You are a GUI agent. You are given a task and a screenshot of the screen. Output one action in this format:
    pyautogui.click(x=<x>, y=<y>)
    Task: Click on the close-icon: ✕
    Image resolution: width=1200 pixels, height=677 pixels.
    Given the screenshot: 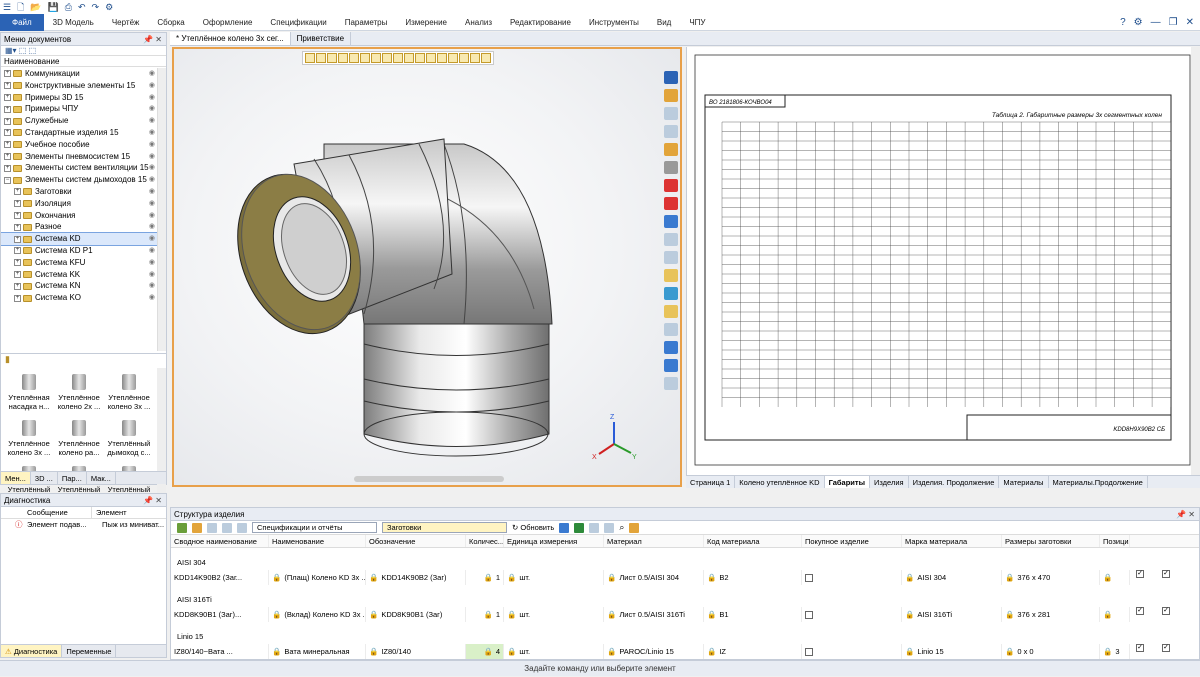 What is the action you would take?
    pyautogui.click(x=1190, y=22)
    